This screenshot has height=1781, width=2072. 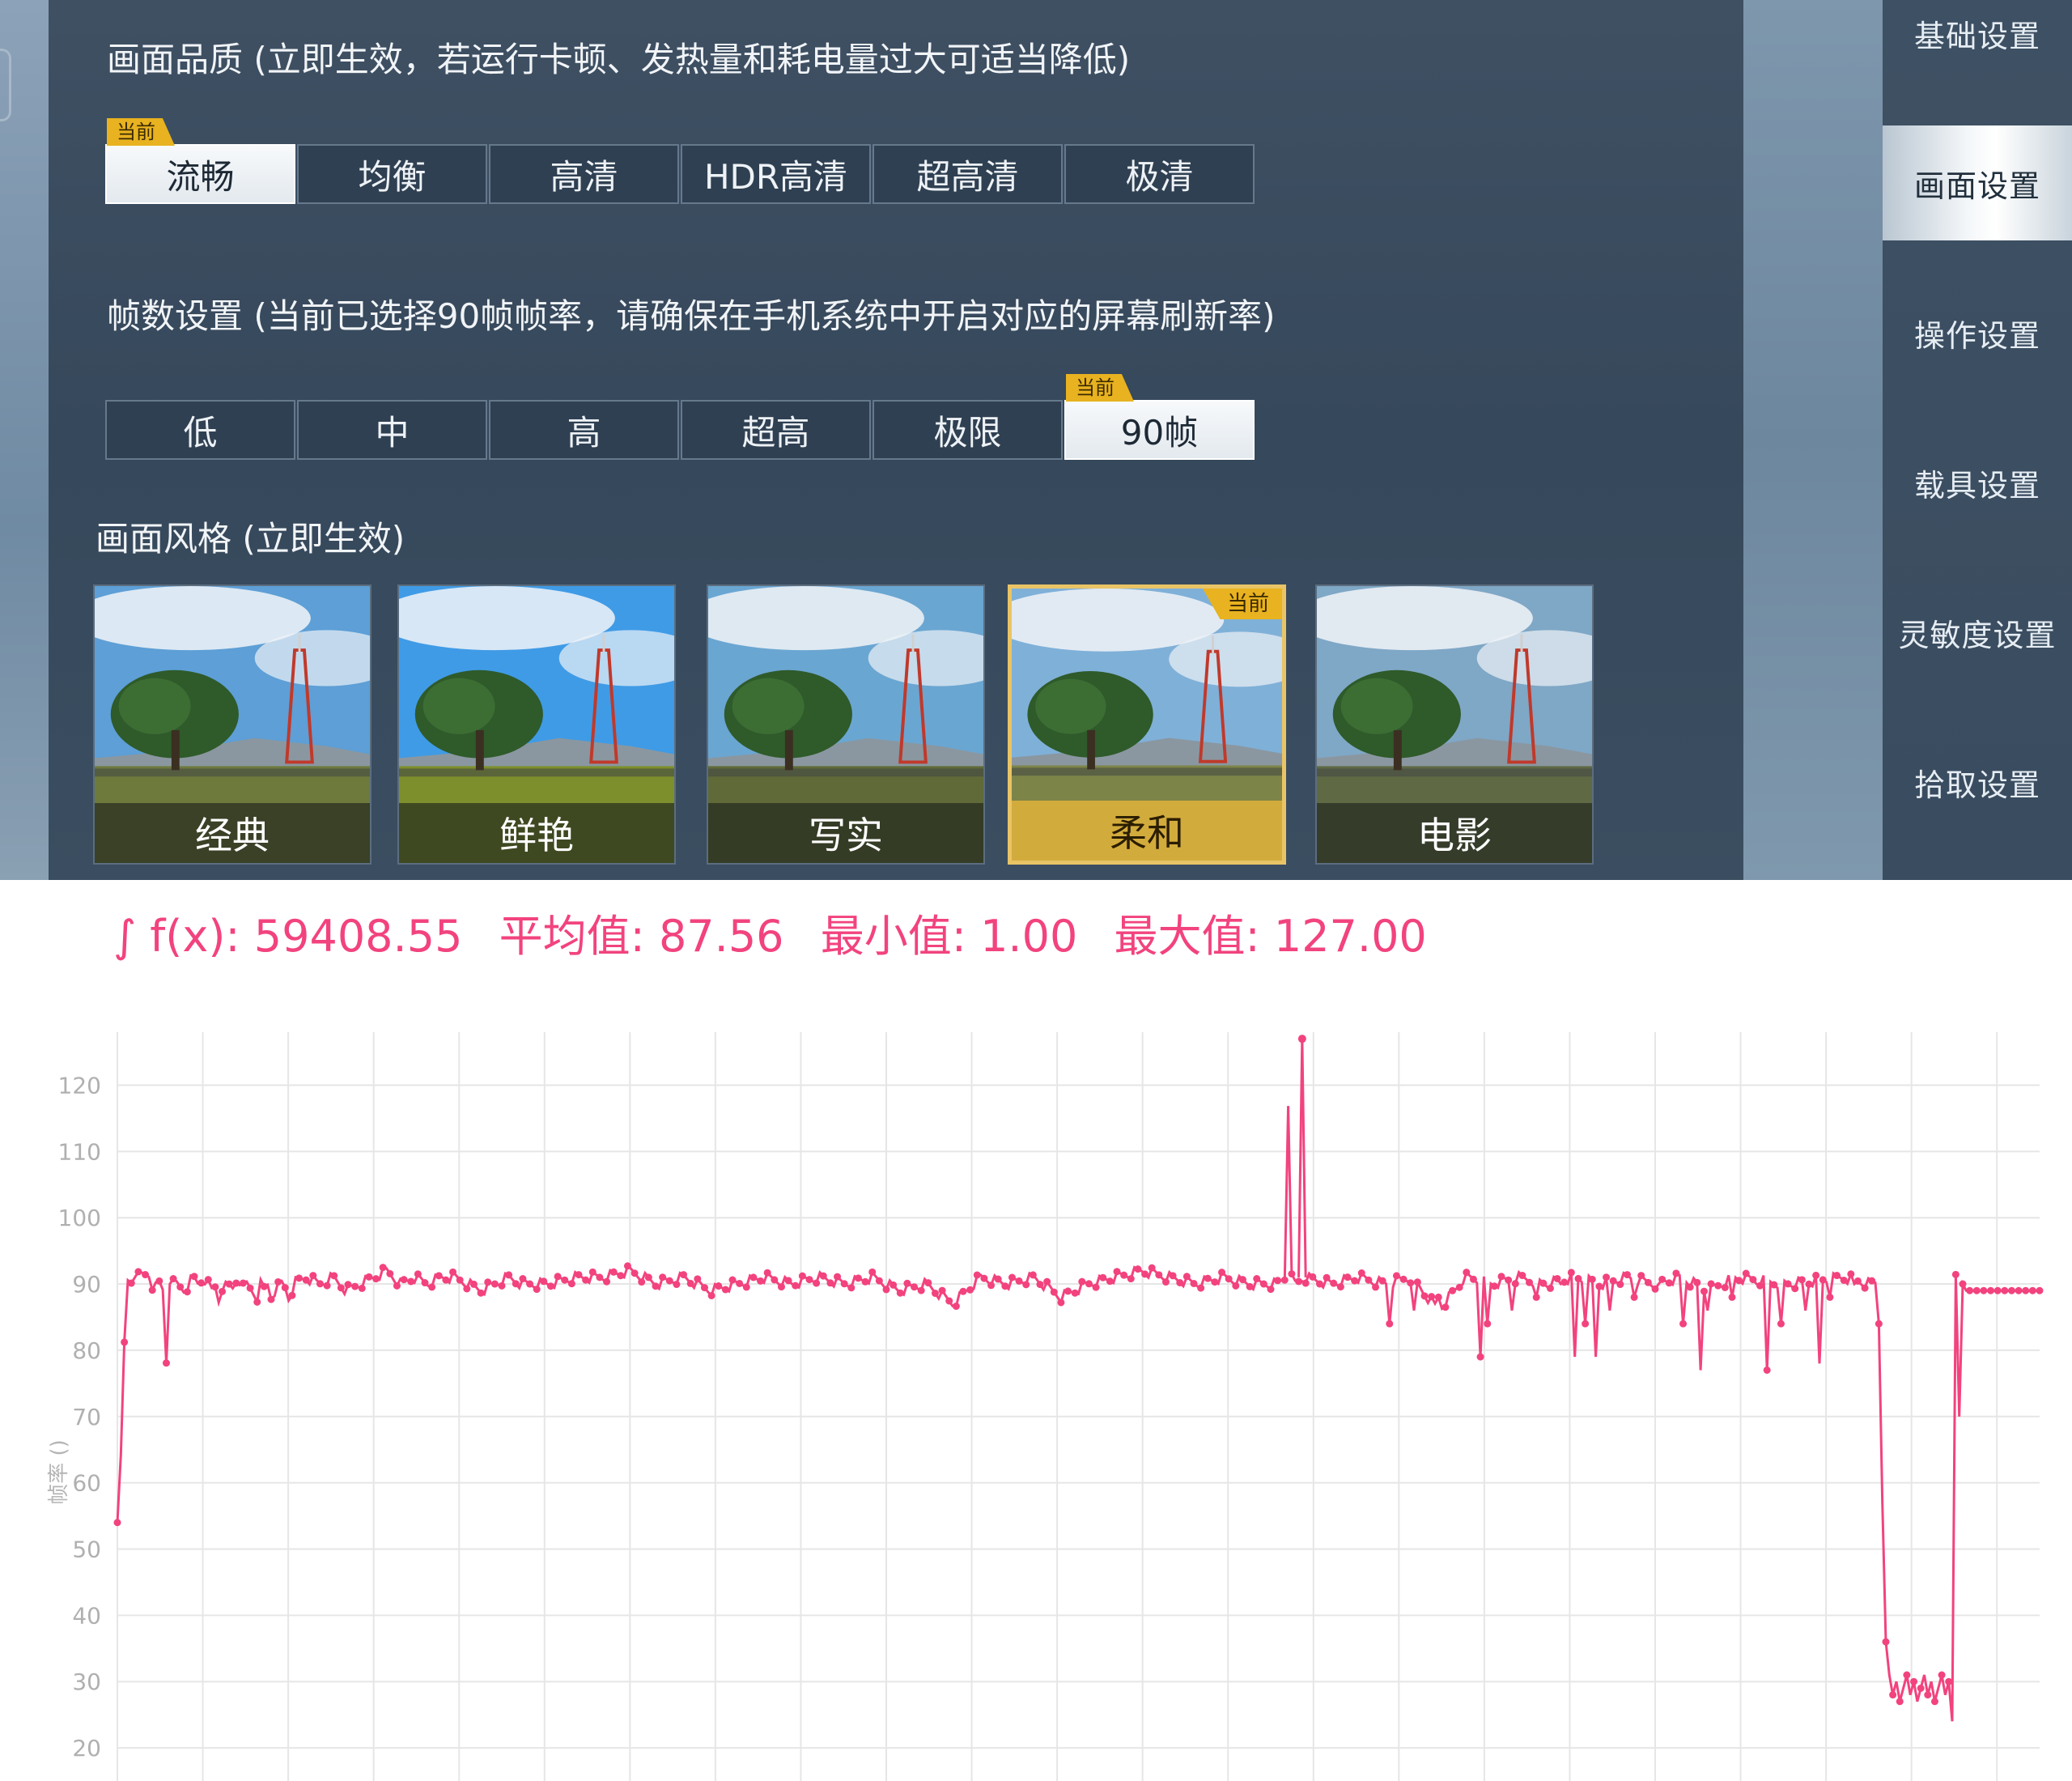 I want to click on style-card-3: 柔和 当前, so click(x=1147, y=725).